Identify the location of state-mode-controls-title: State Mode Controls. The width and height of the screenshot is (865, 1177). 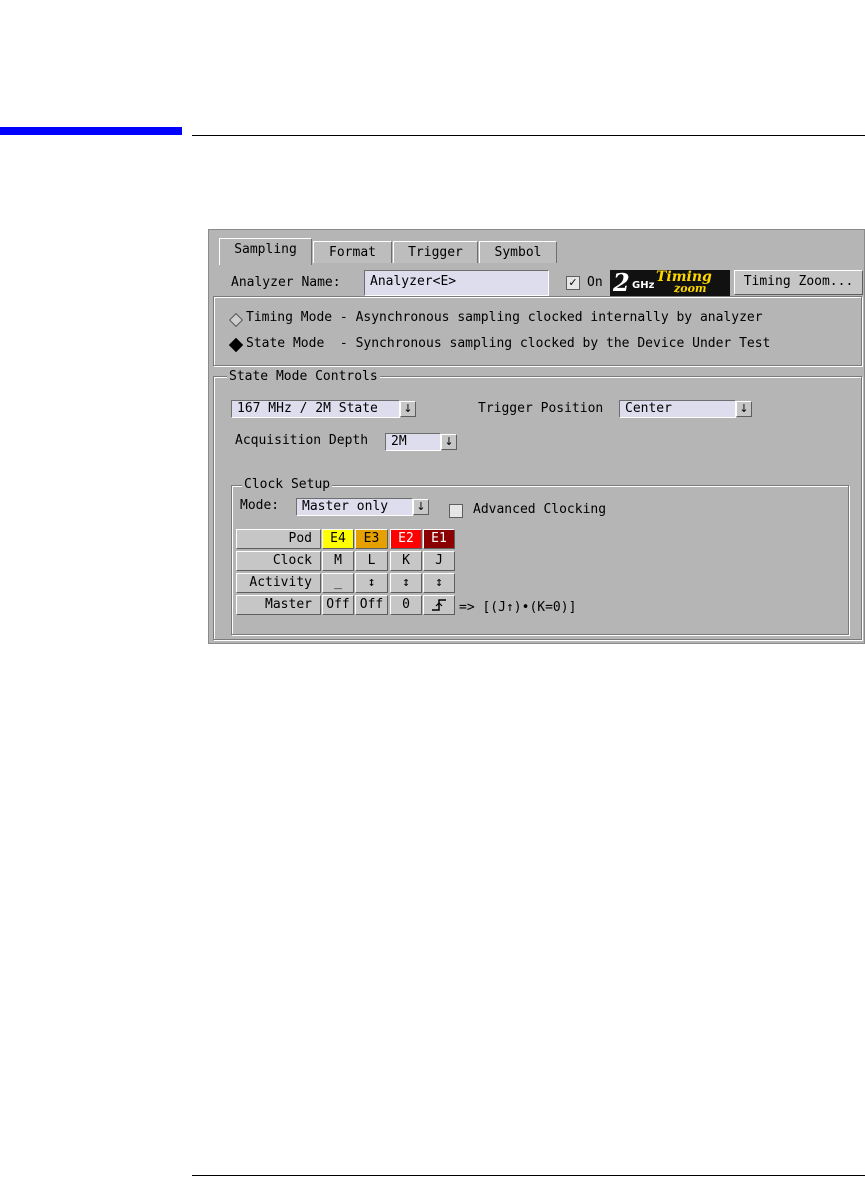
(303, 376).